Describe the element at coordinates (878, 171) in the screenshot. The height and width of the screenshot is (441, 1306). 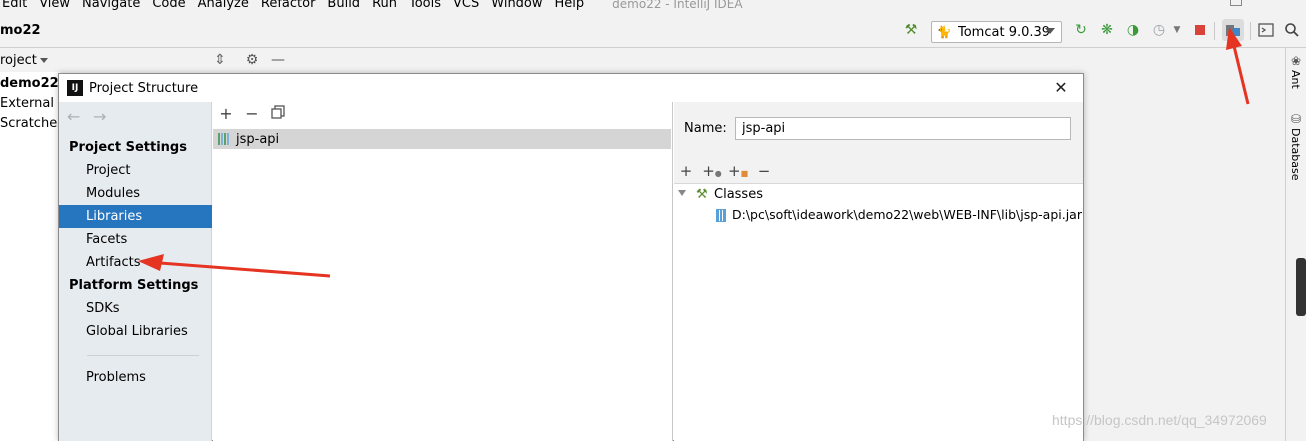
I see `classes-toolbar: + +● +■ −` at that location.